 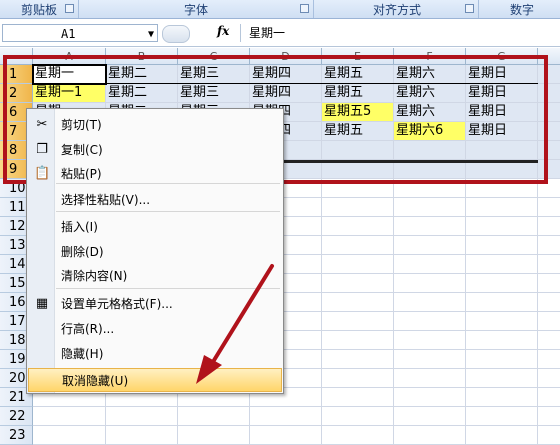 I want to click on ribbon-group-alignment: 对齐方式, so click(x=397, y=9).